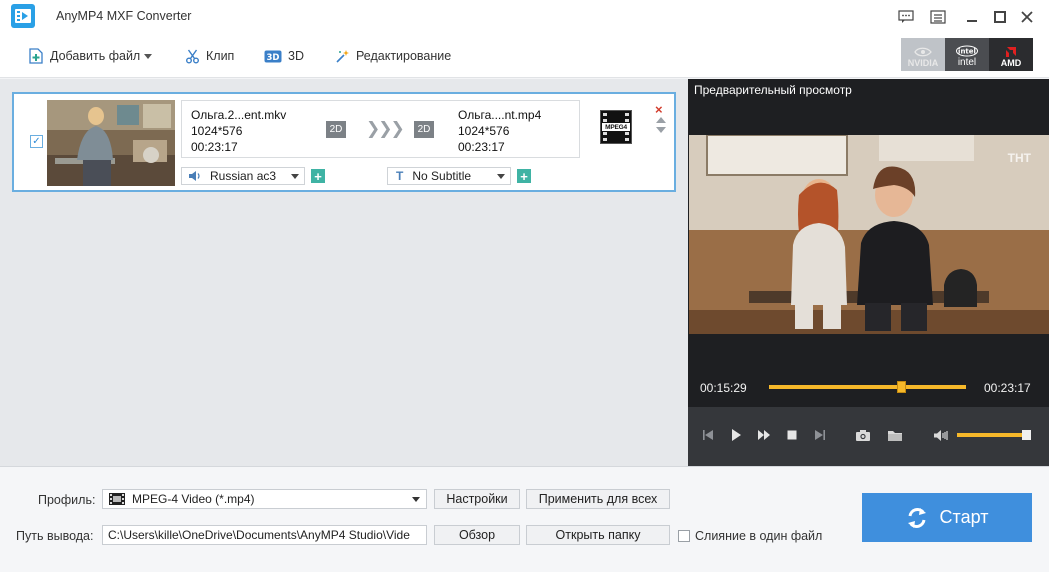 The width and height of the screenshot is (1049, 572). What do you see at coordinates (708, 435) in the screenshot?
I see `previous-icon` at bounding box center [708, 435].